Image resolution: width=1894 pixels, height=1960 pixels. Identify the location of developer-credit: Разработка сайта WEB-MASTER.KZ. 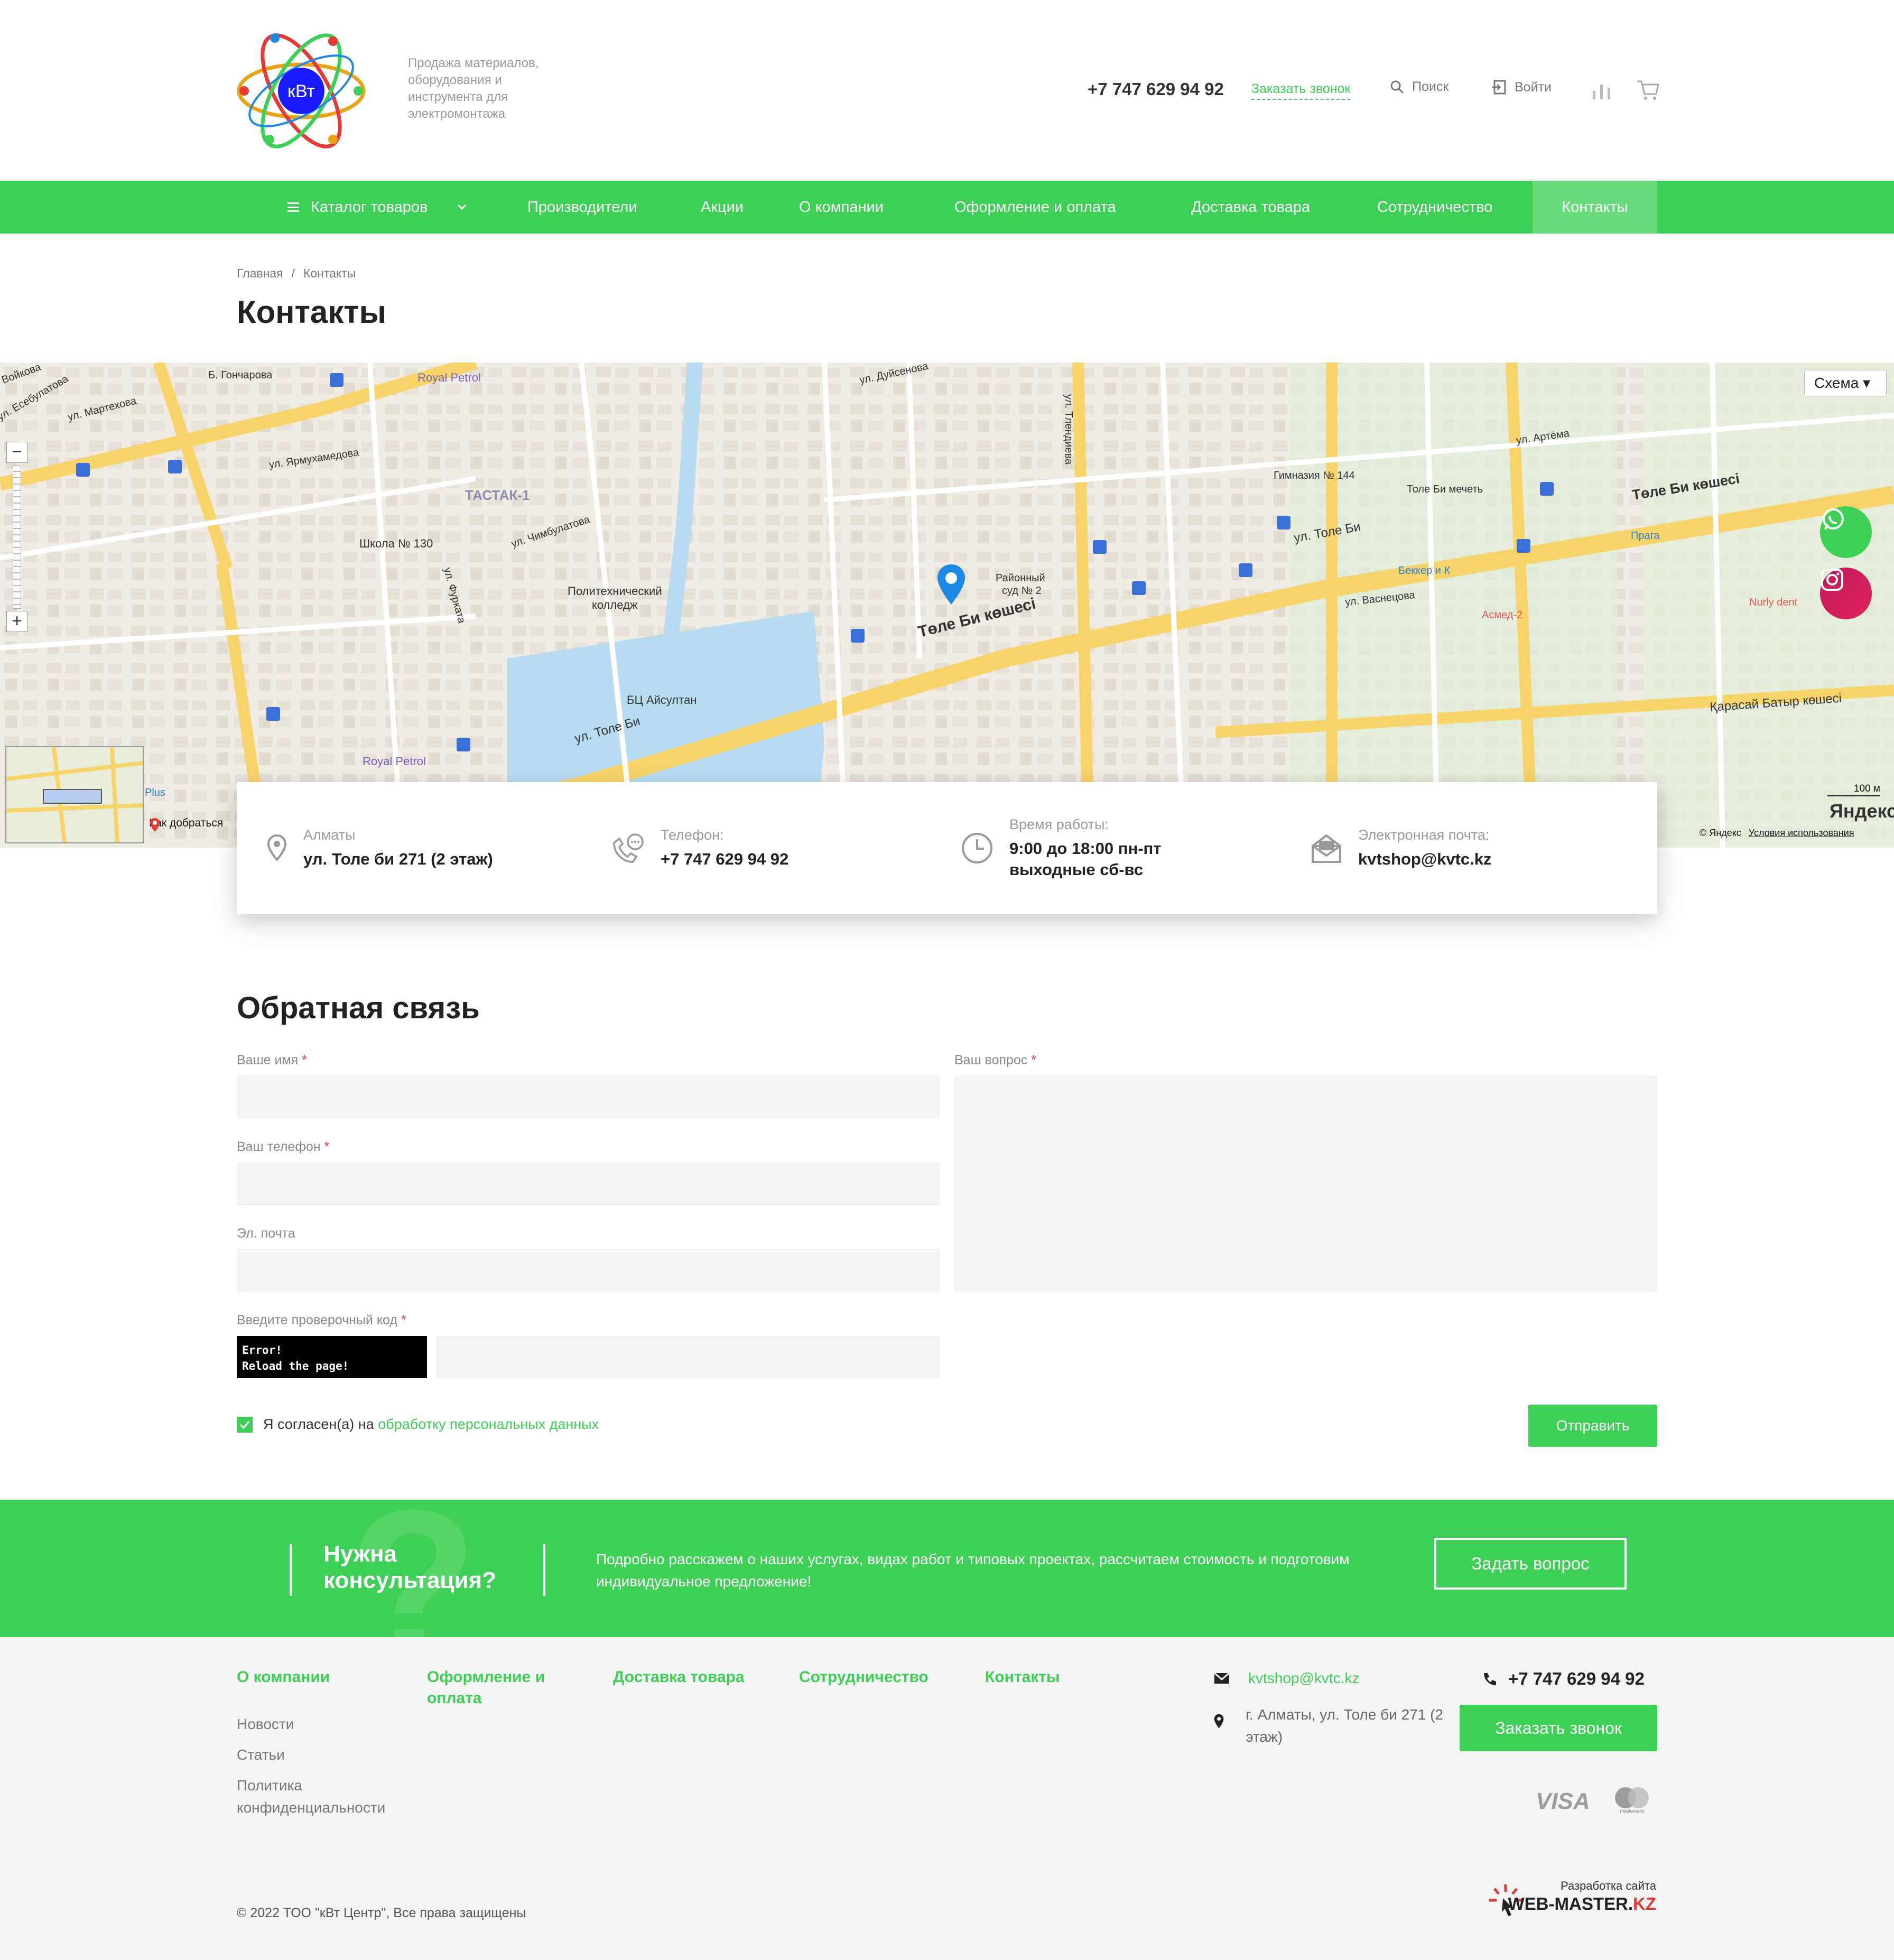
(1574, 1902).